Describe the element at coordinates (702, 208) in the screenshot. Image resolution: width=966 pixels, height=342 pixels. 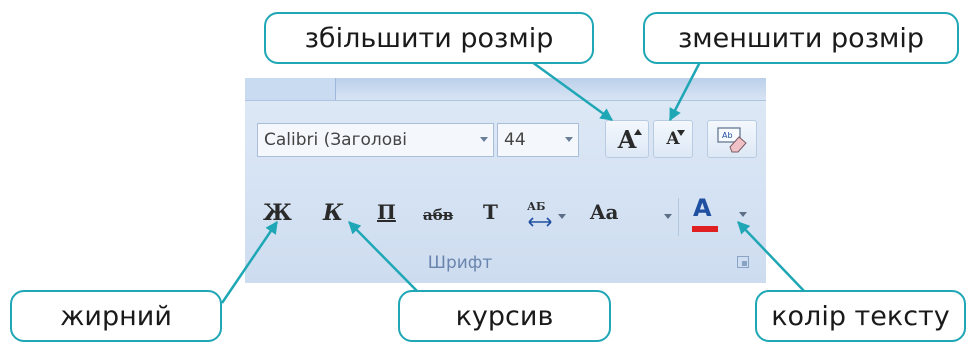
I see `font-color-button: A` at that location.